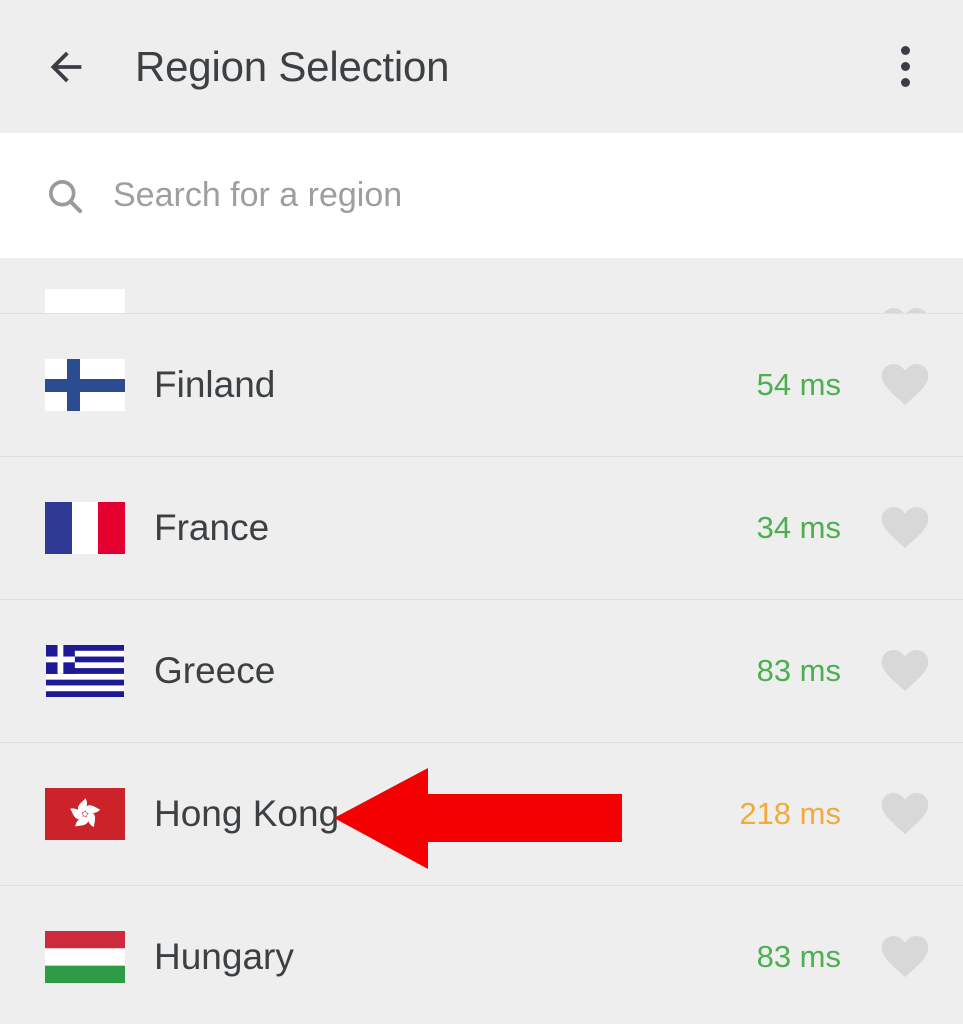 This screenshot has height=1024, width=963. I want to click on search-input, so click(538, 195).